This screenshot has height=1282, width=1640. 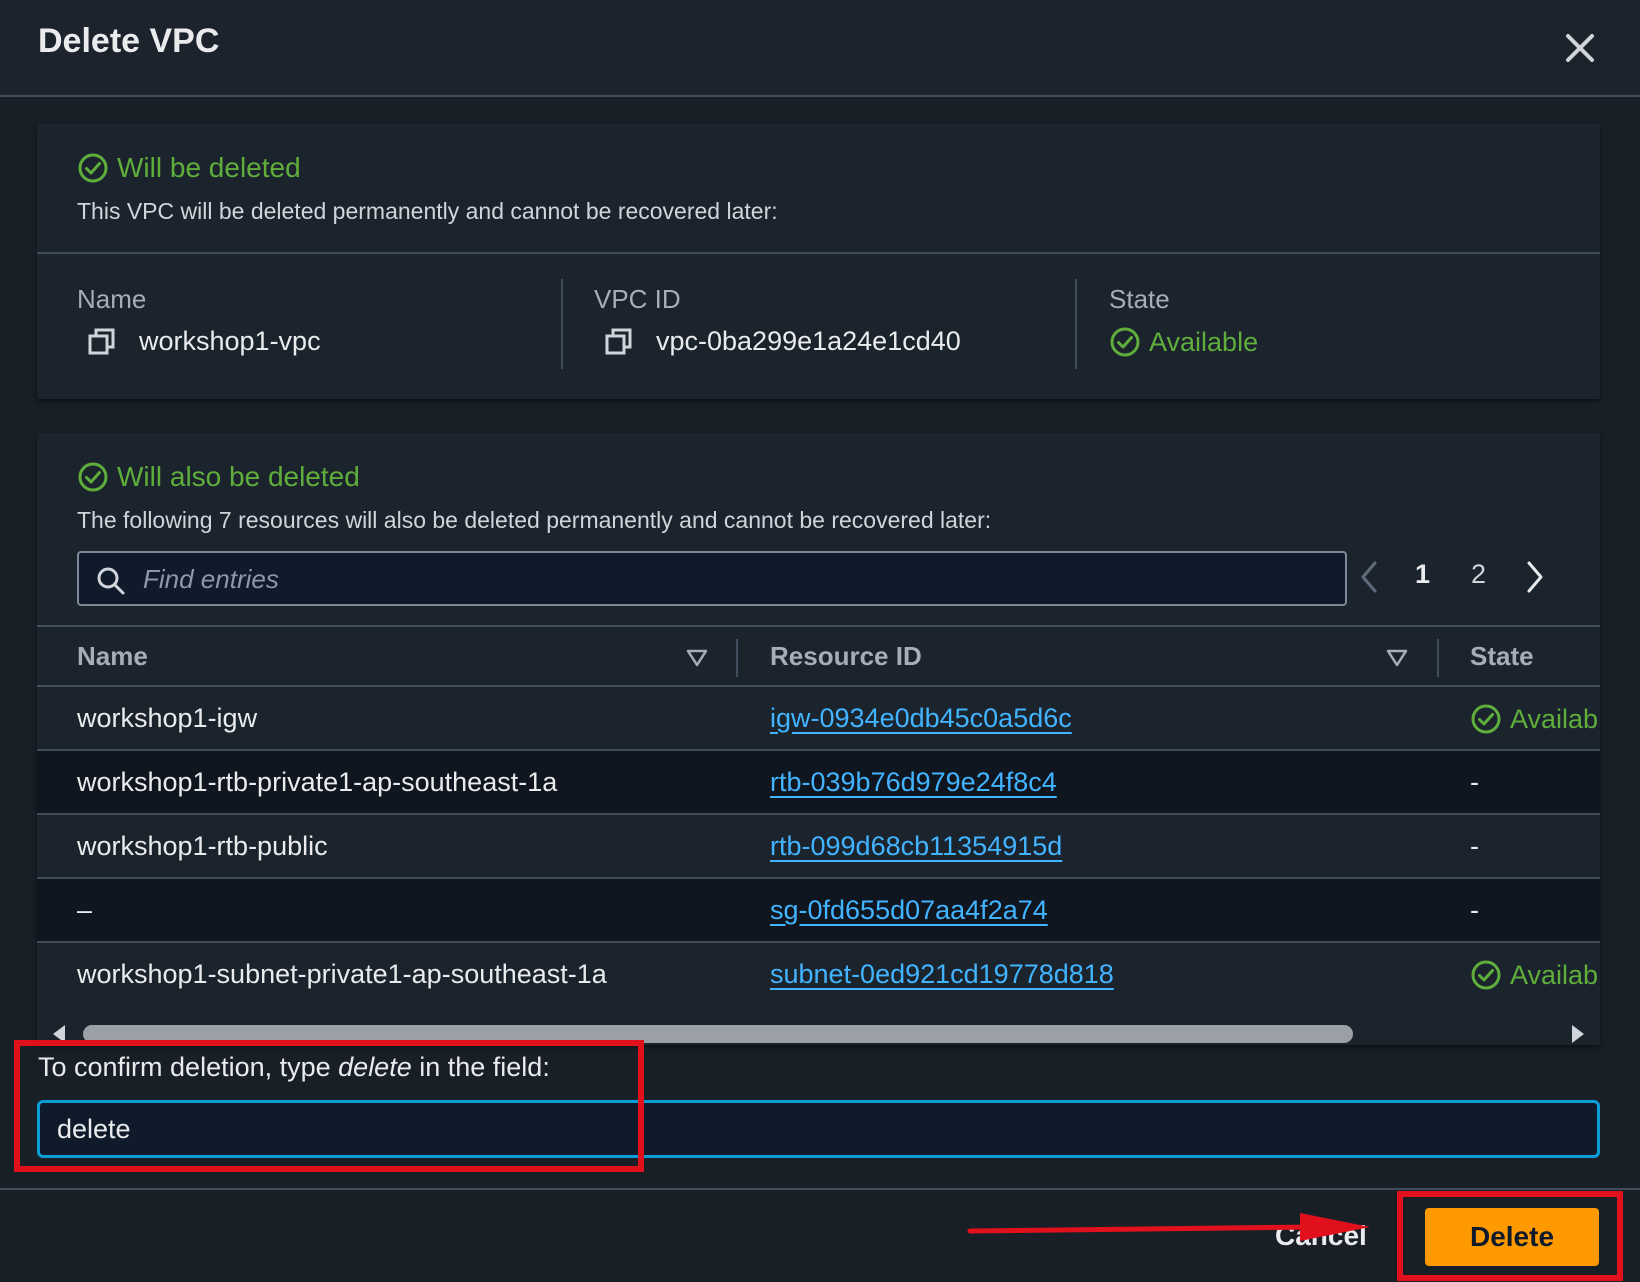 I want to click on vpc-panel-title: Will be deleted, so click(x=189, y=168).